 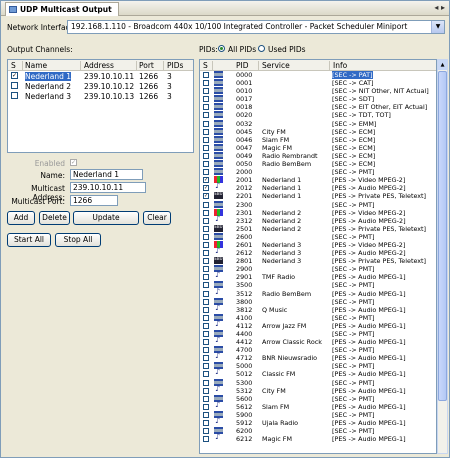 I want to click on list-item: 2312 Nederland 2 [PES -> Audio MPEG-2], so click(x=318, y=220).